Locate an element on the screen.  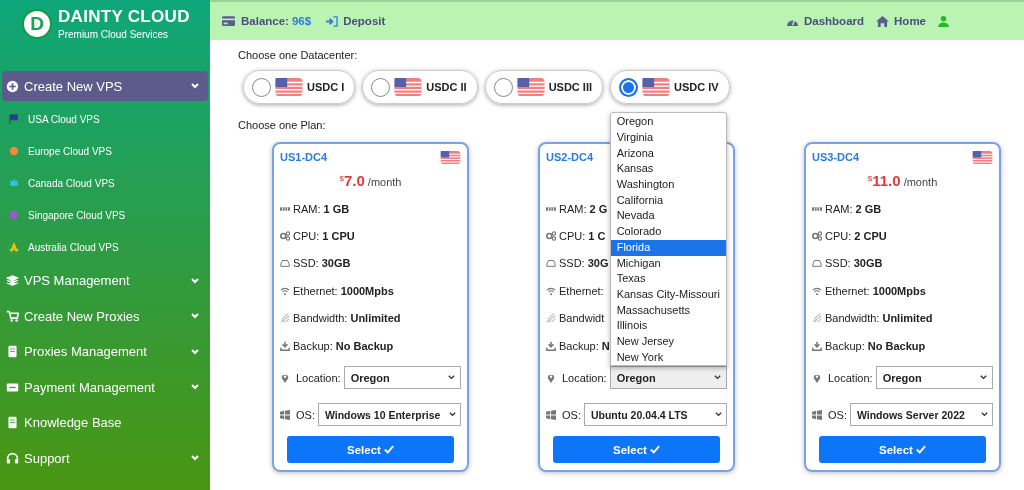
dropdown-option: Texas is located at coordinates (668, 279).